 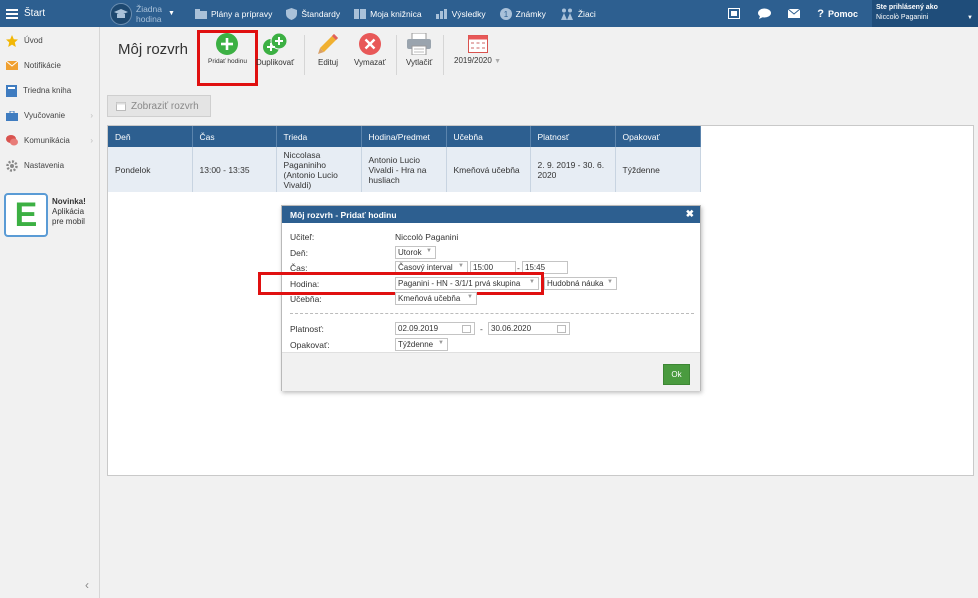 What do you see at coordinates (419, 62) in the screenshot?
I see `print-label: Vytlačiť` at bounding box center [419, 62].